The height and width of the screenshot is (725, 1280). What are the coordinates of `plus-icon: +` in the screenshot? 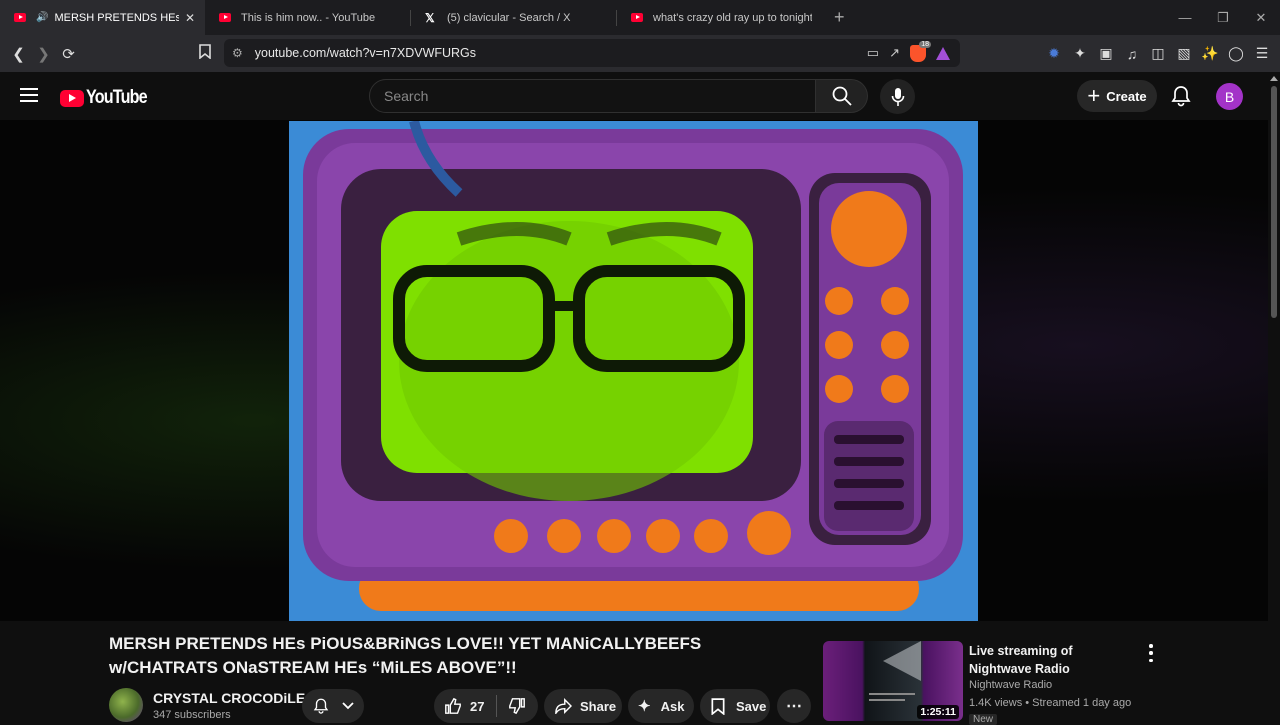 It's located at (1094, 95).